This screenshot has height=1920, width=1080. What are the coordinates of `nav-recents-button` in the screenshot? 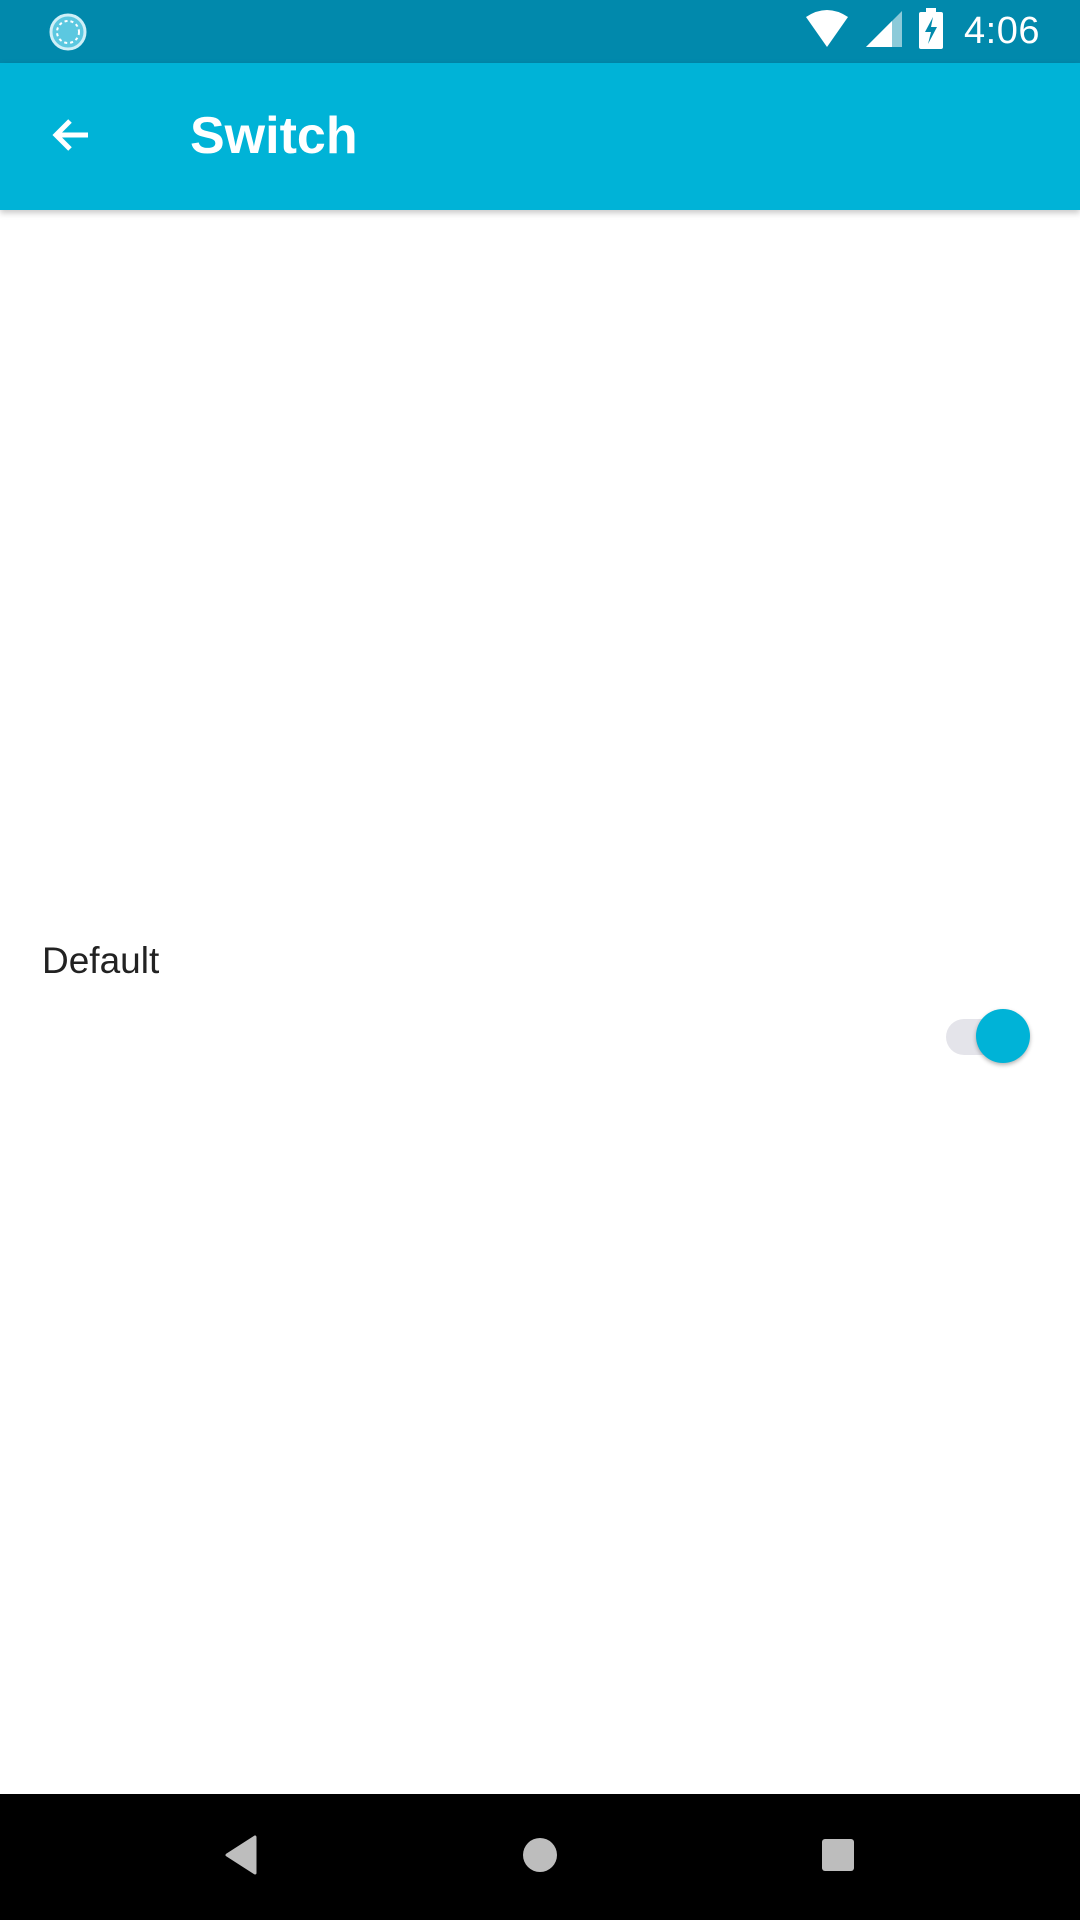 It's located at (838, 1857).